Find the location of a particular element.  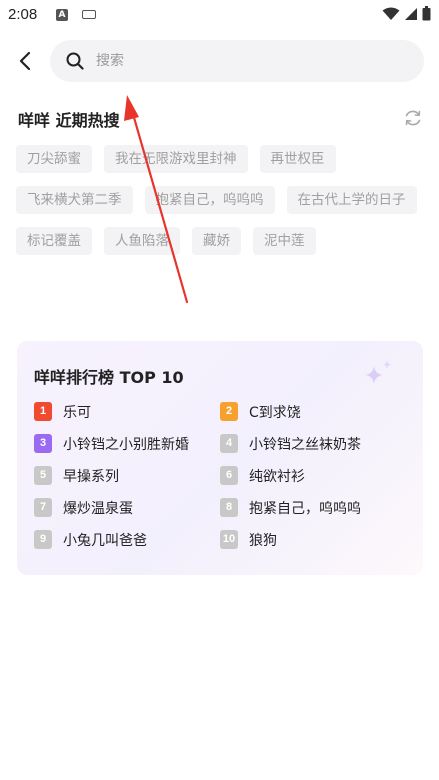

search-tag: 飞来横犬第二季 is located at coordinates (74, 200).